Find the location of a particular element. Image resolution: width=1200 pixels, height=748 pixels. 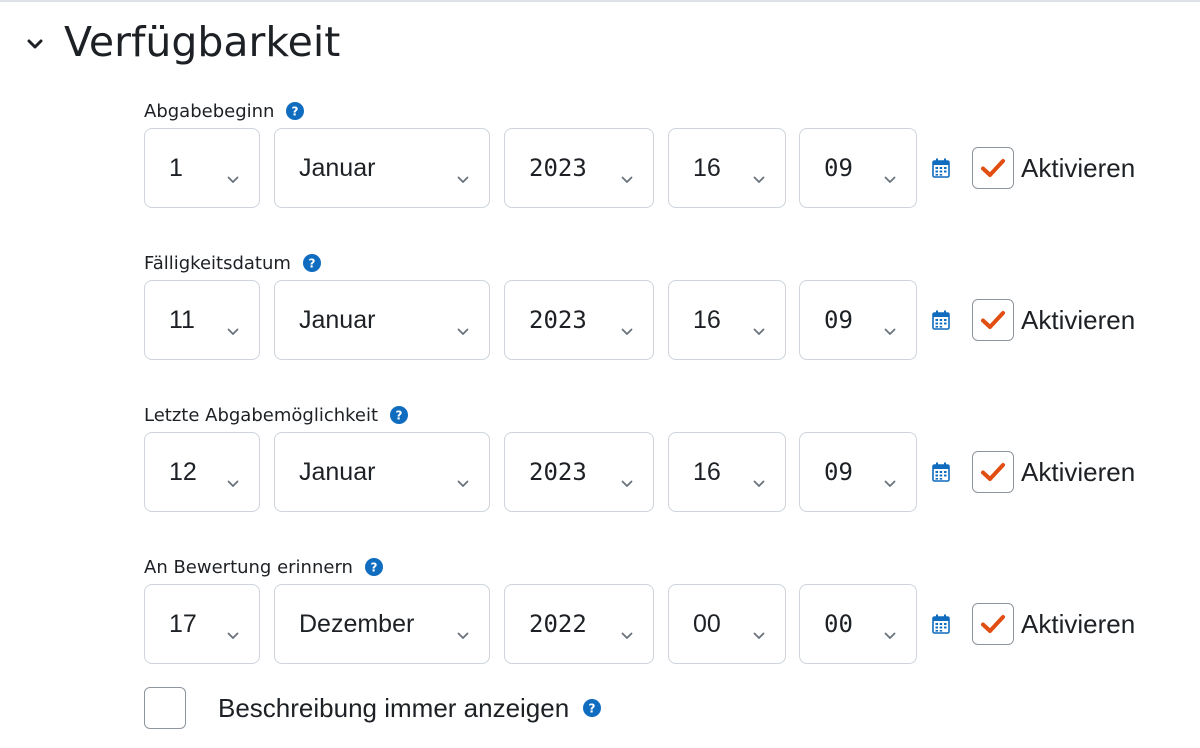

field-label: Abgabebeginn? is located at coordinates (224, 111).